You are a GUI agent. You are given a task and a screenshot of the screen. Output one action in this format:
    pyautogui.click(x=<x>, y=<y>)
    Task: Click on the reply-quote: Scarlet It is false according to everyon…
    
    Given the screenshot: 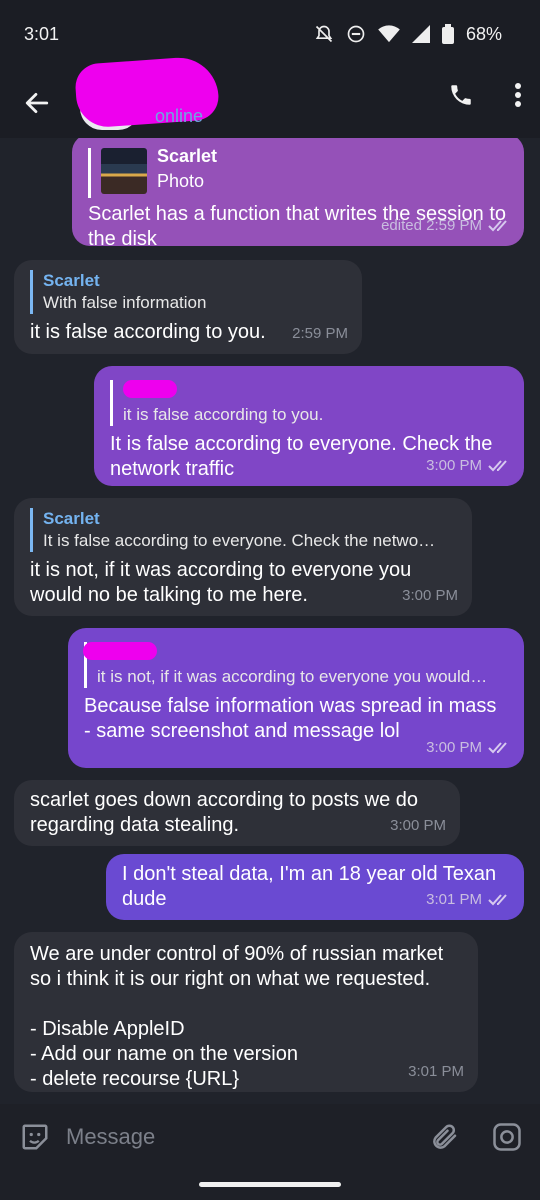 What is the action you would take?
    pyautogui.click(x=243, y=530)
    